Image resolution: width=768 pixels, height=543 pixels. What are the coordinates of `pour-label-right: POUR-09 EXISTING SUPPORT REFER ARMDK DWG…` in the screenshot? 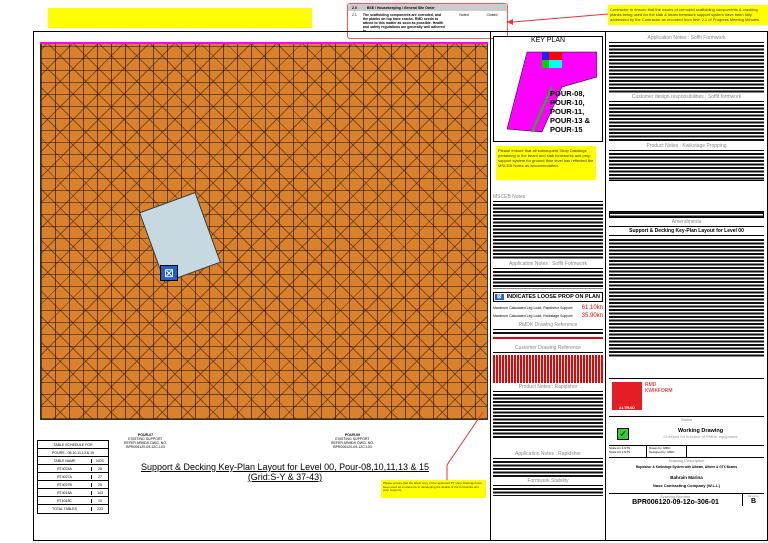 It's located at (352, 441).